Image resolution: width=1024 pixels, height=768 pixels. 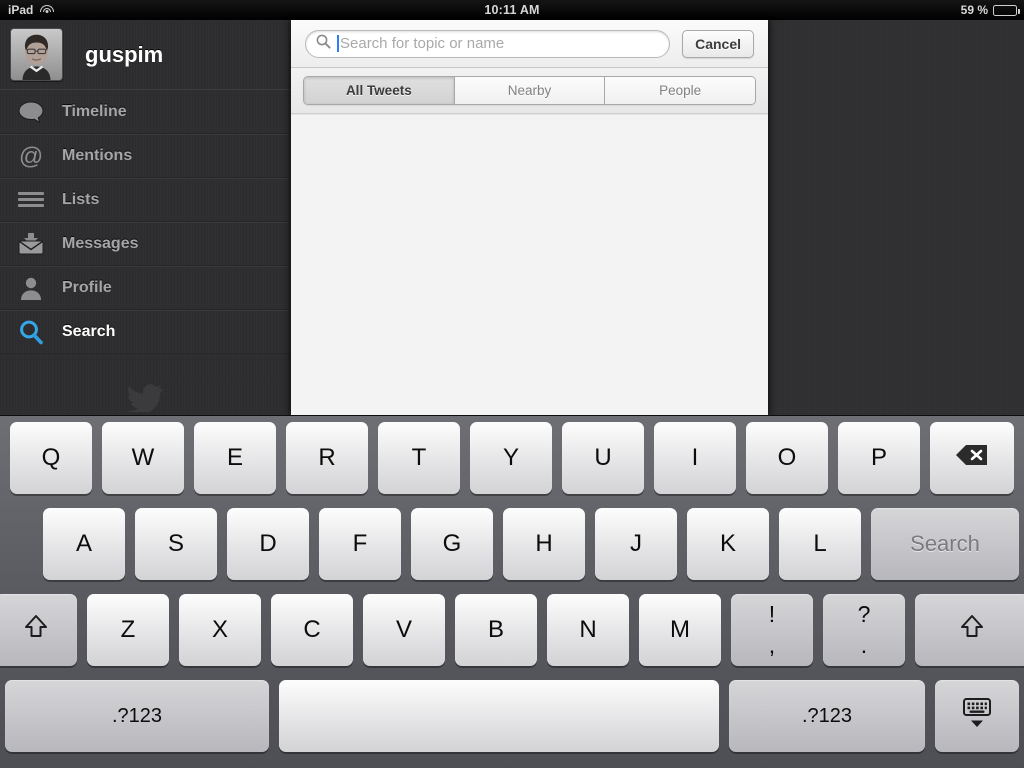 What do you see at coordinates (680, 630) in the screenshot?
I see `key-m: M` at bounding box center [680, 630].